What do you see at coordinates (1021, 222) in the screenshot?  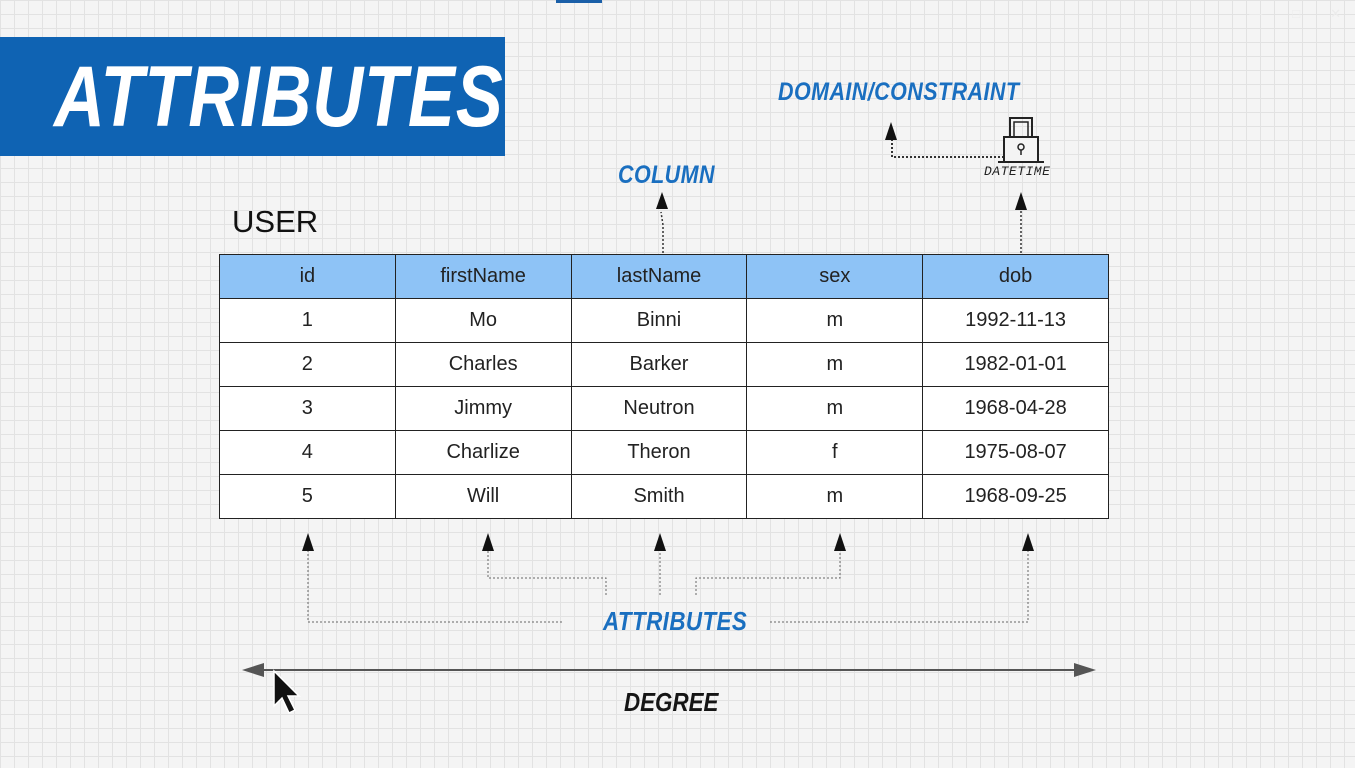 I see `dob-pointer` at bounding box center [1021, 222].